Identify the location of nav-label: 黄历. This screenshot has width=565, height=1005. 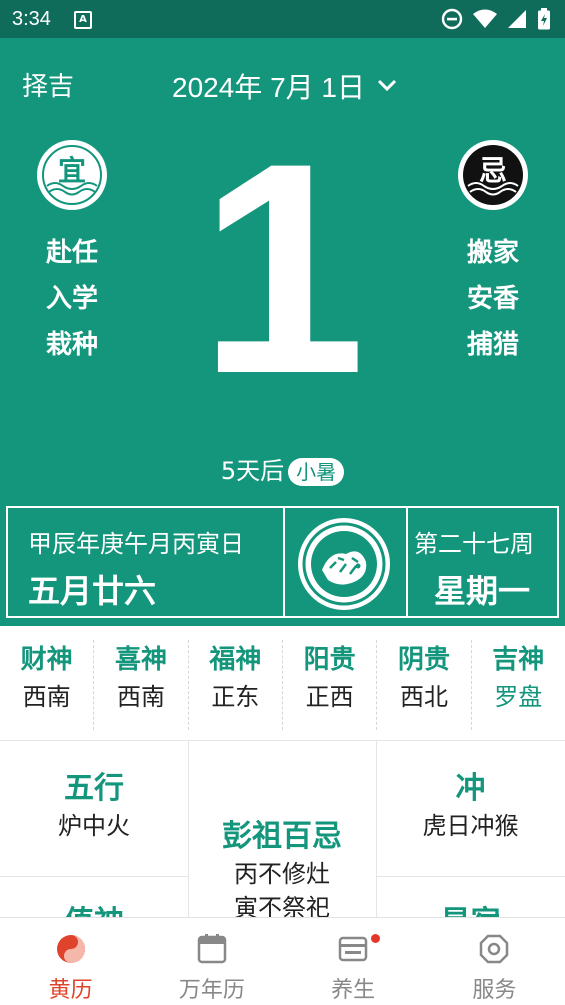
(70, 990).